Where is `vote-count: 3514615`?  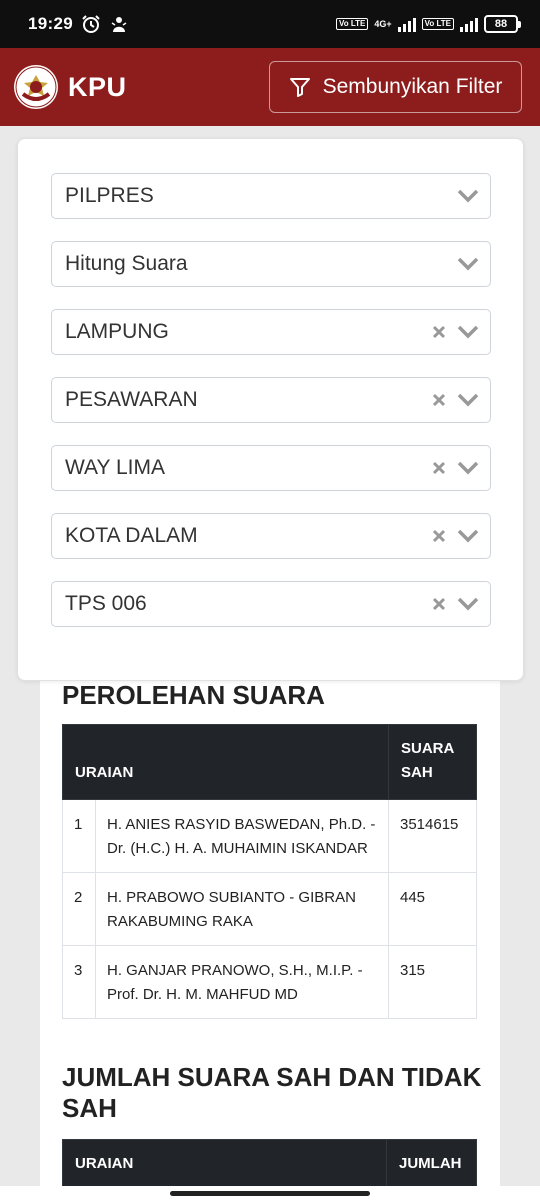 vote-count: 3514615 is located at coordinates (432, 836).